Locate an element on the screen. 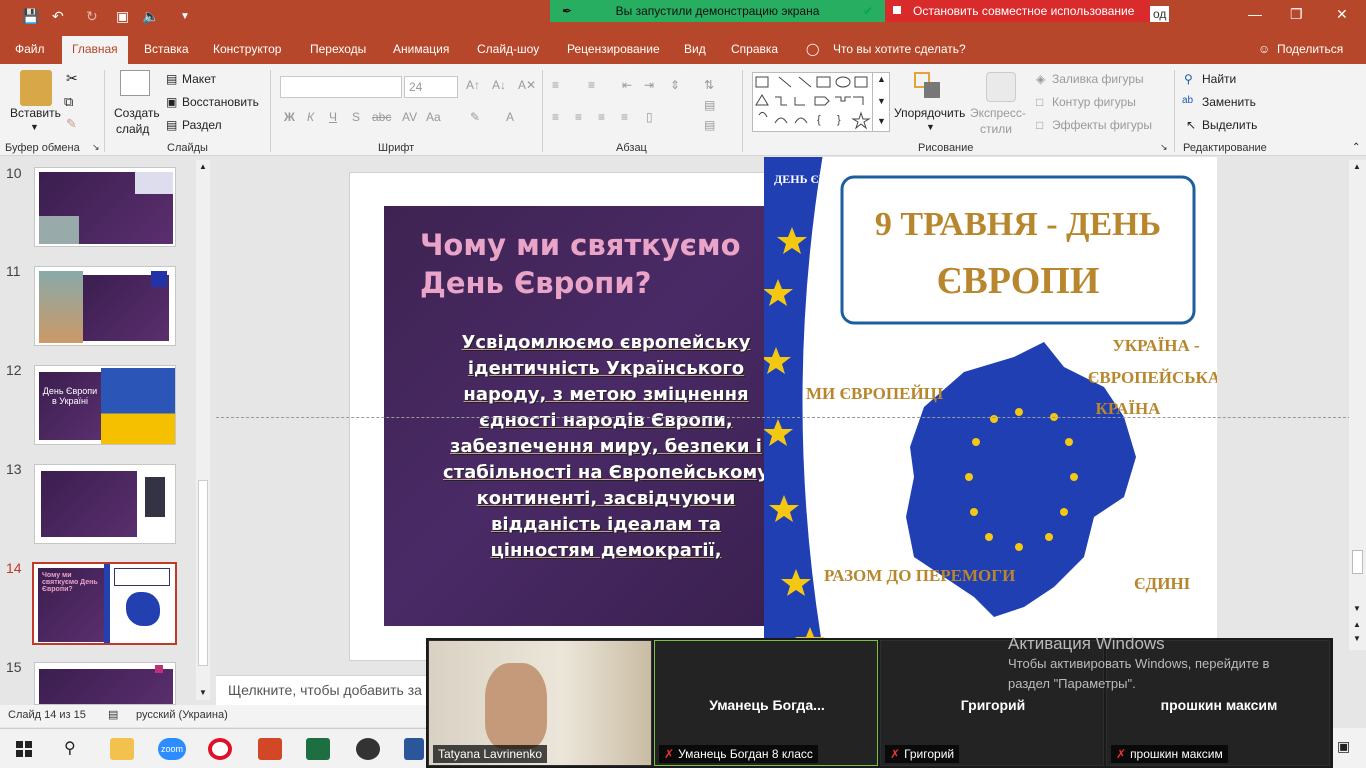 The width and height of the screenshot is (1366, 768). new-slide-label: слайд is located at coordinates (132, 129).